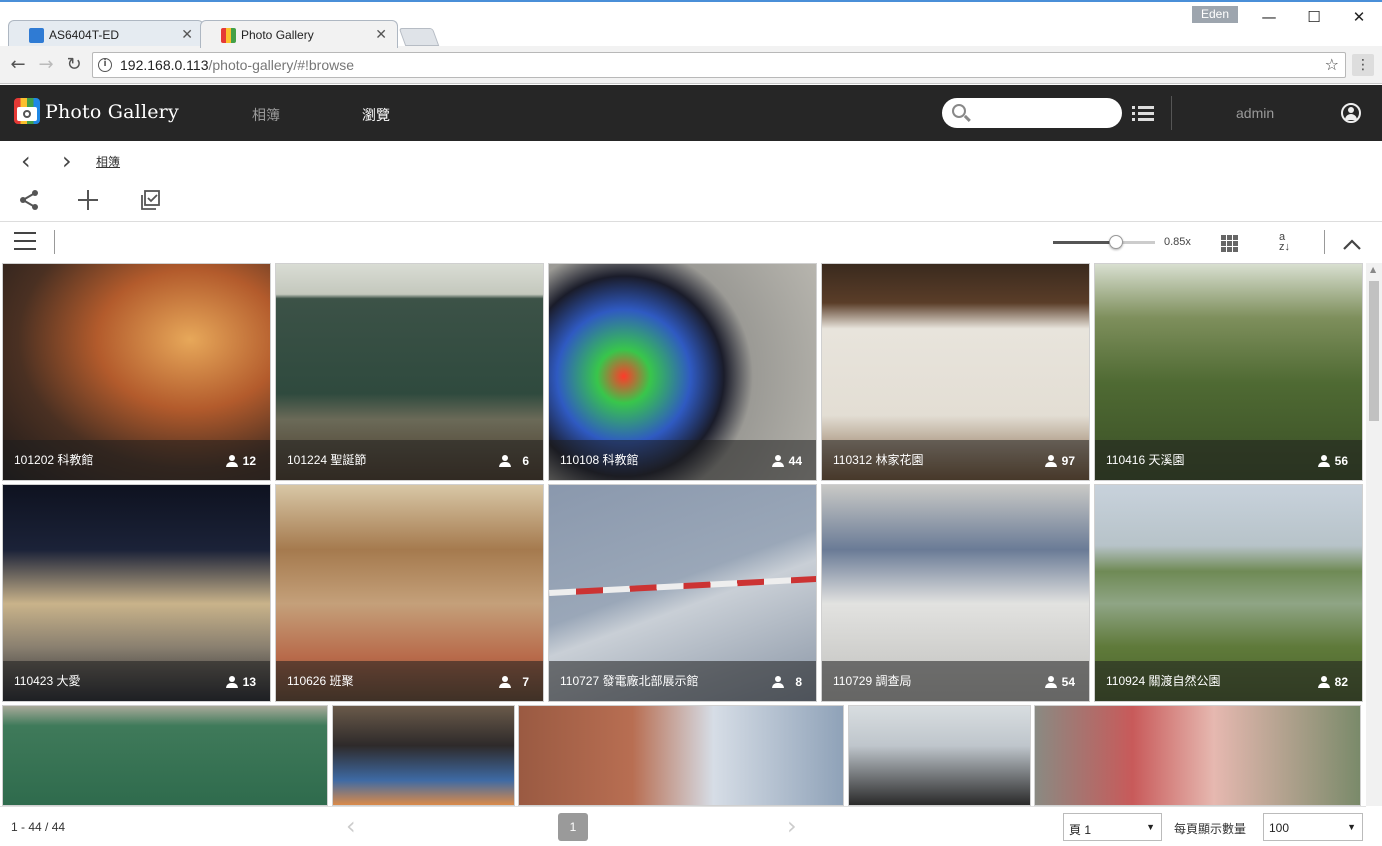 This screenshot has width=1382, height=846. I want to click on sort-az-icon: a z↓, so click(1284, 242).